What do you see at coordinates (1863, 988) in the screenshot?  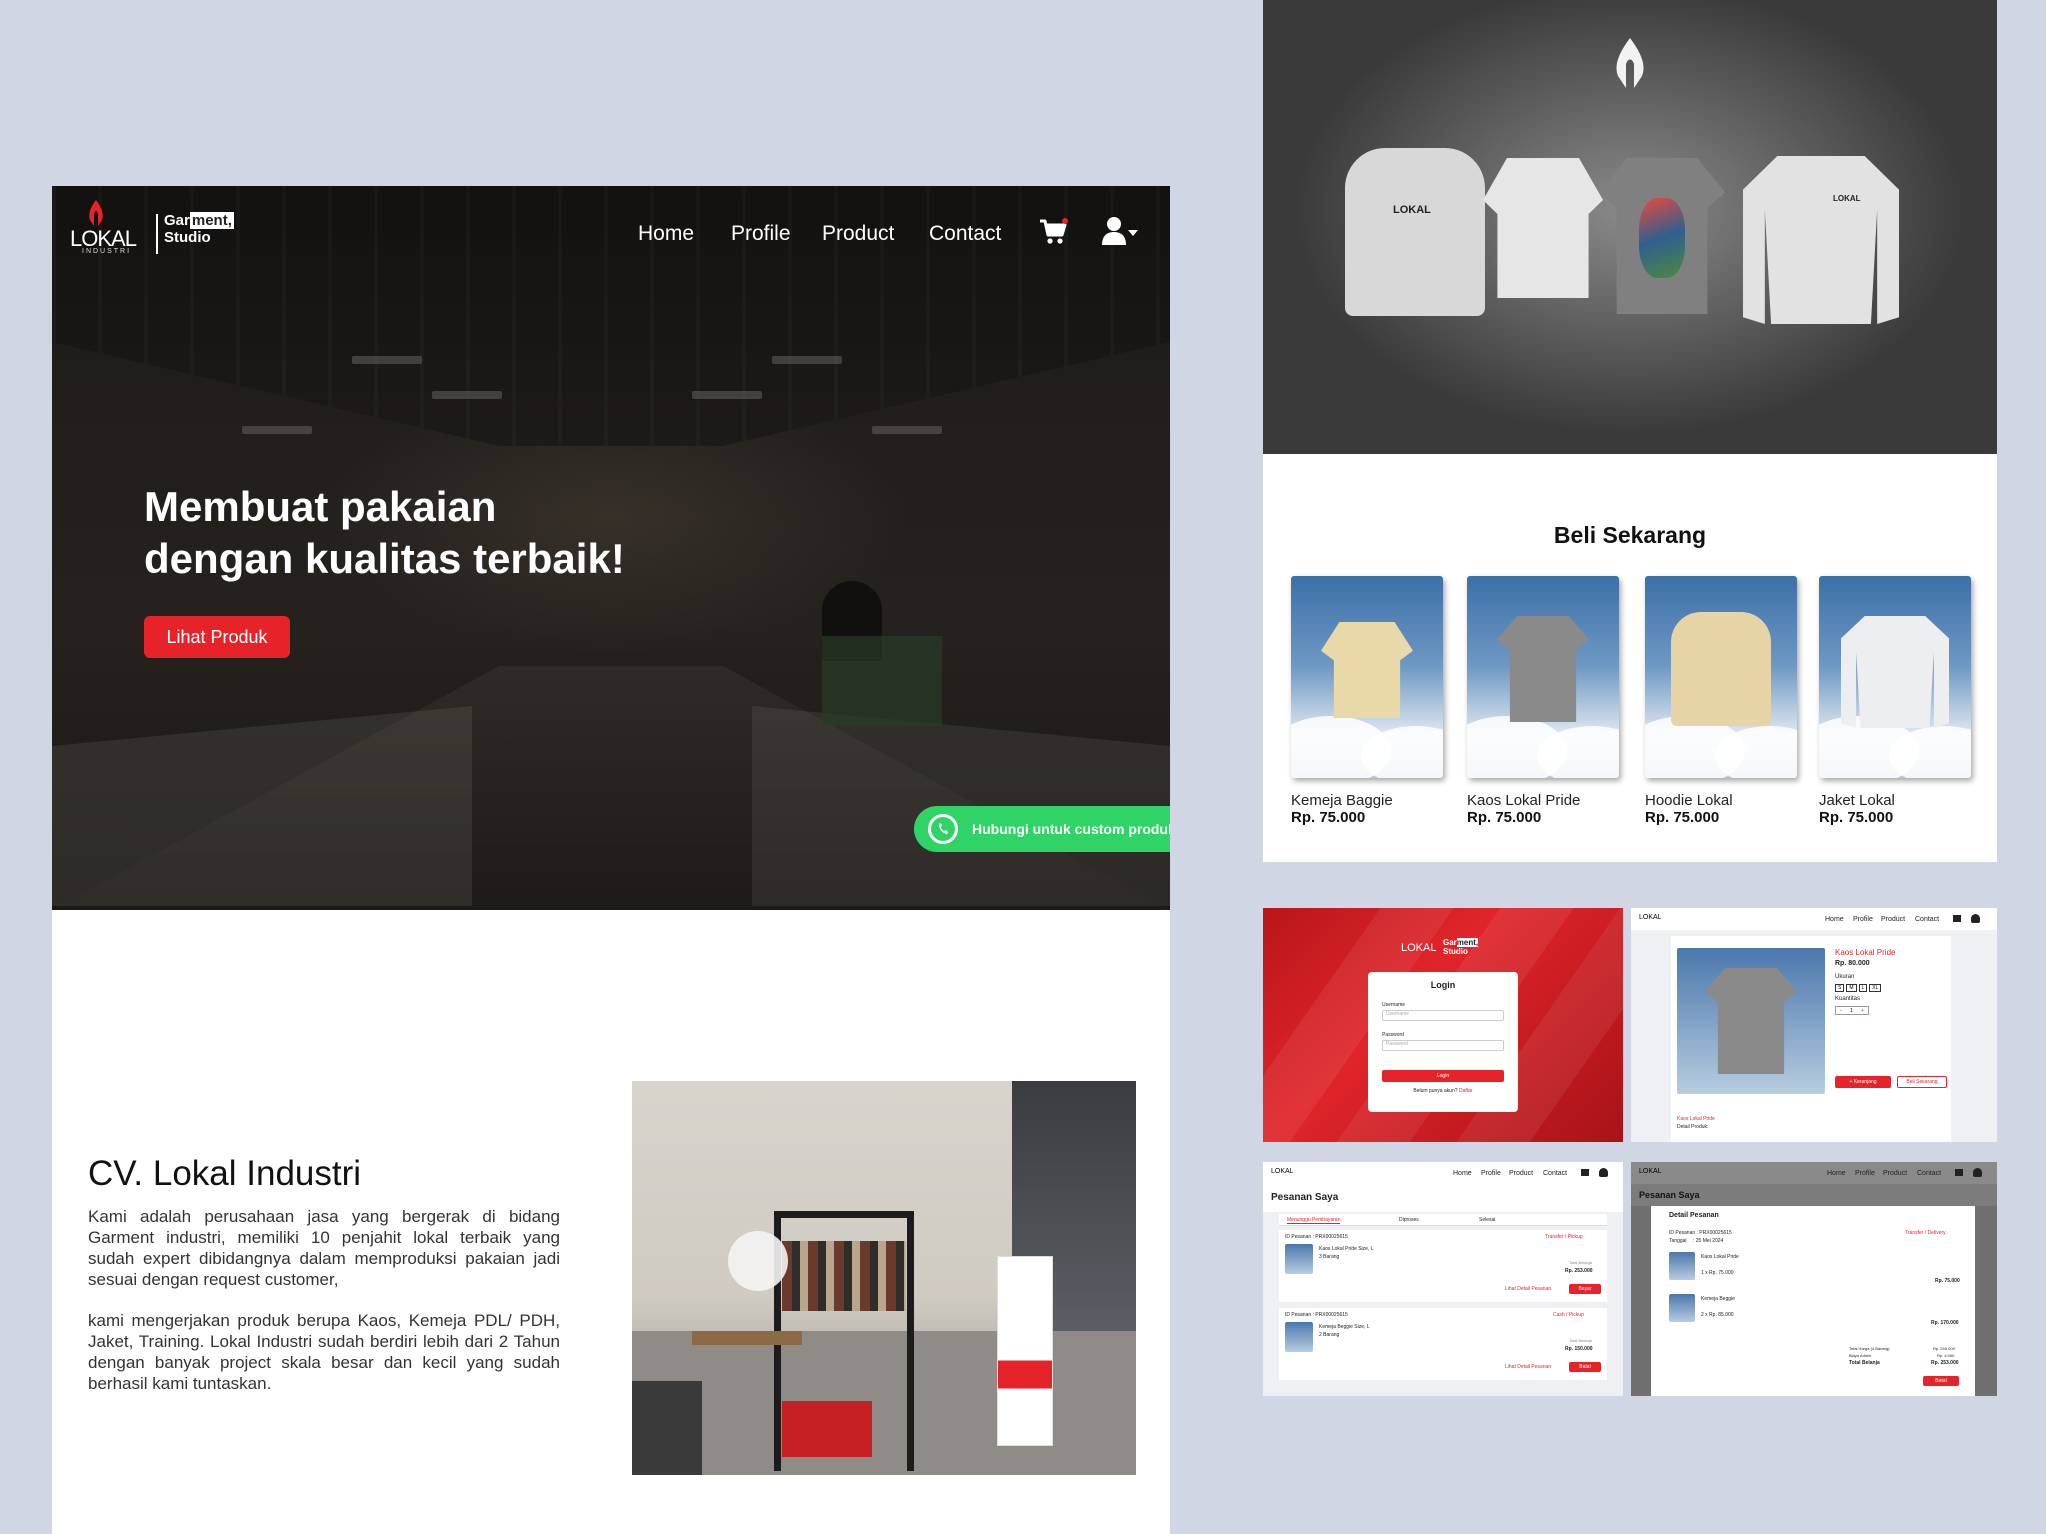 I see `size-l: L` at bounding box center [1863, 988].